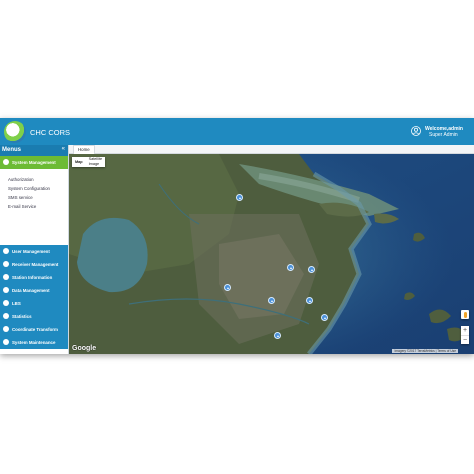 This screenshot has width=474, height=474. I want to click on top-header: CHC CORS Welcome,admin Super Admin, so click(237, 131).